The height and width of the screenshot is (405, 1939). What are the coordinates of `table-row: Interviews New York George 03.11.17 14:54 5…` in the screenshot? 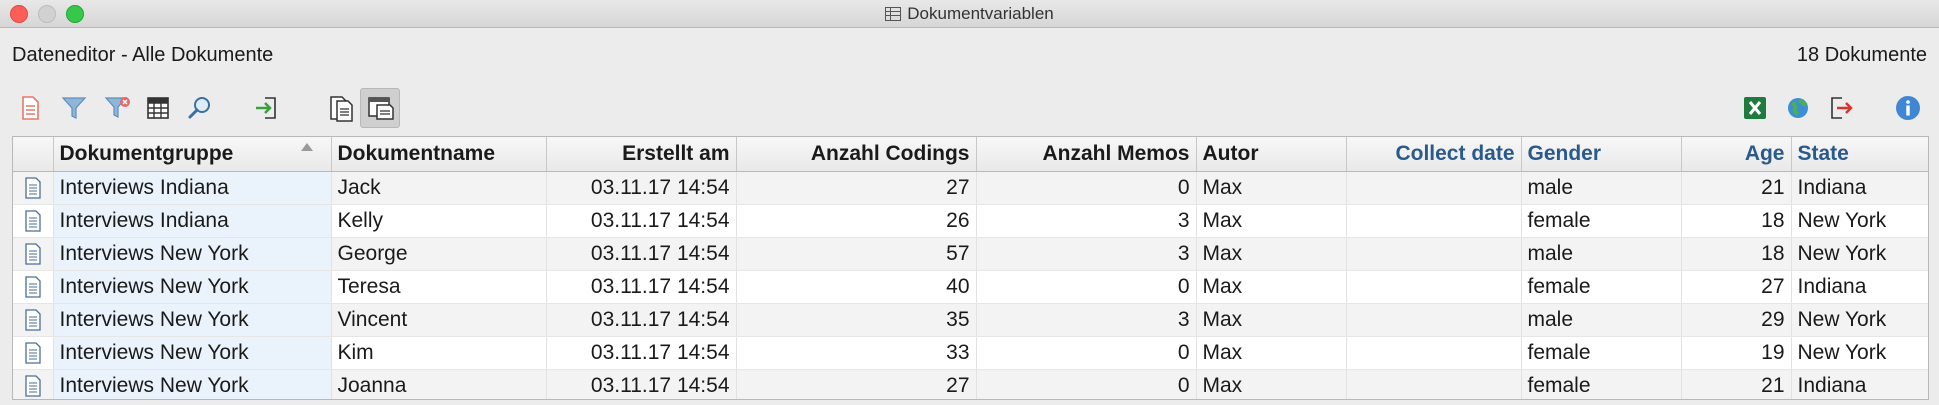 It's located at (970, 254).